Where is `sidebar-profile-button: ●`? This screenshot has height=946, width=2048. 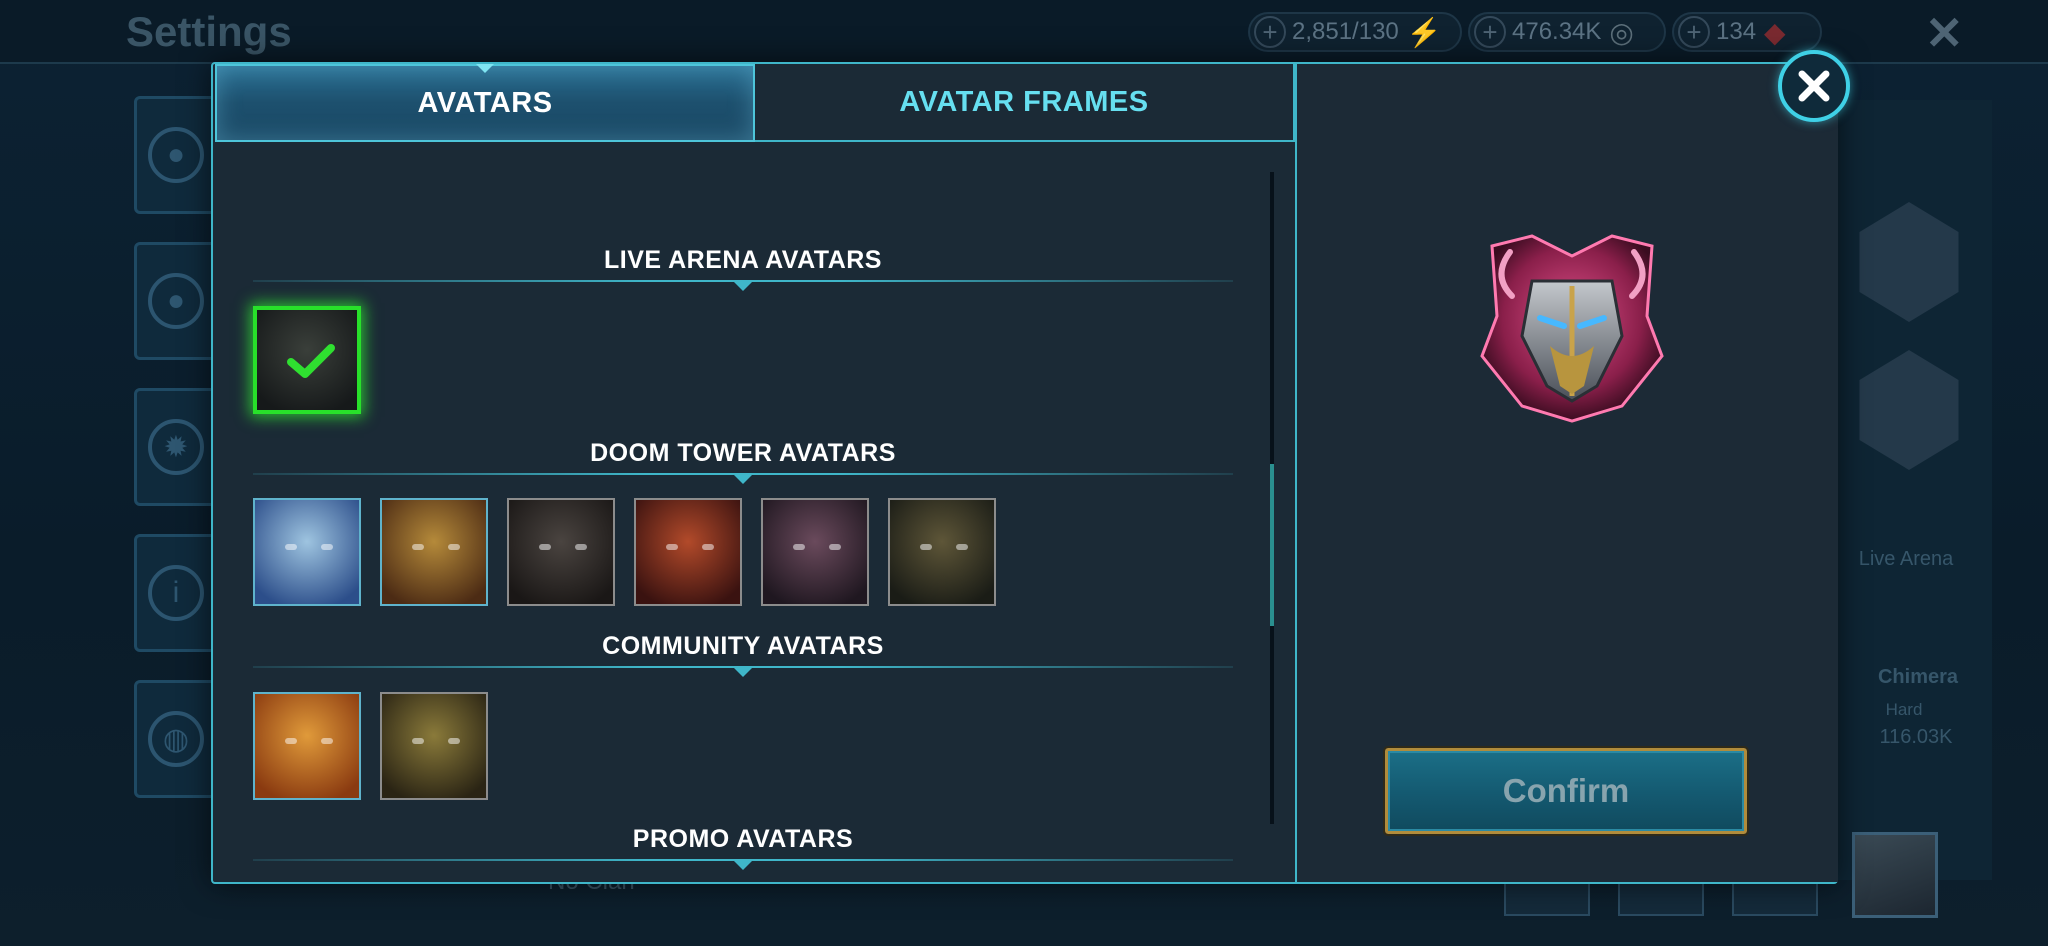
sidebar-profile-button: ● is located at coordinates (176, 155).